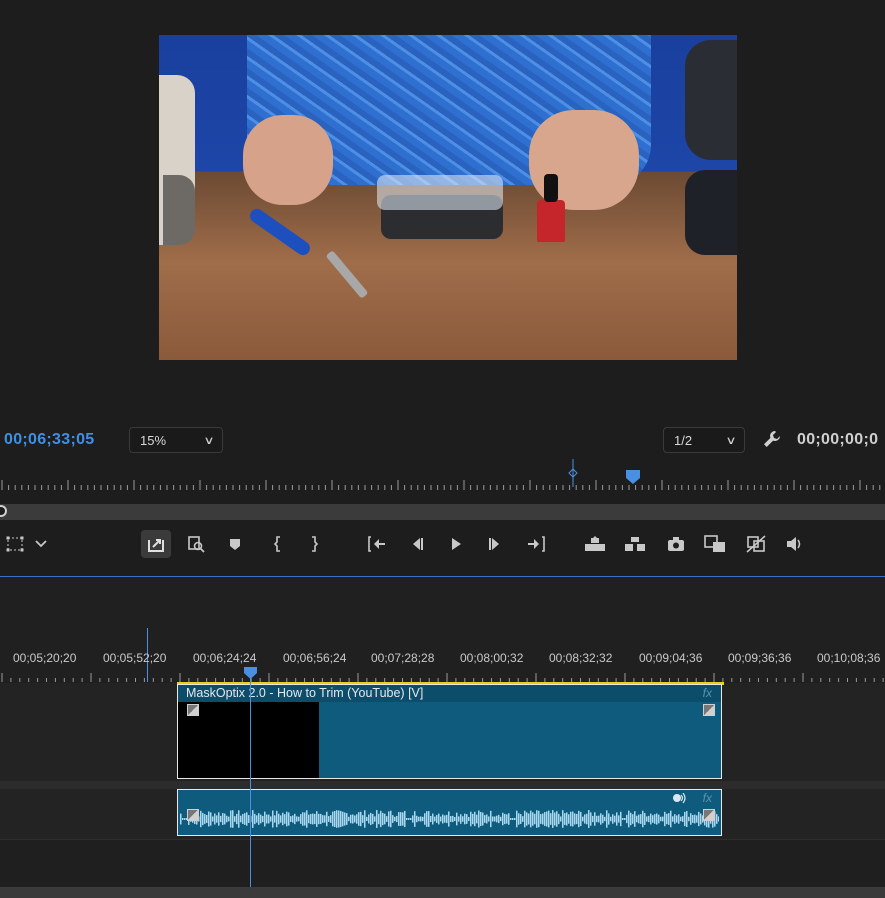 The height and width of the screenshot is (898, 885). Describe the element at coordinates (442, 482) in the screenshot. I see `monitor-time-ruler` at that location.